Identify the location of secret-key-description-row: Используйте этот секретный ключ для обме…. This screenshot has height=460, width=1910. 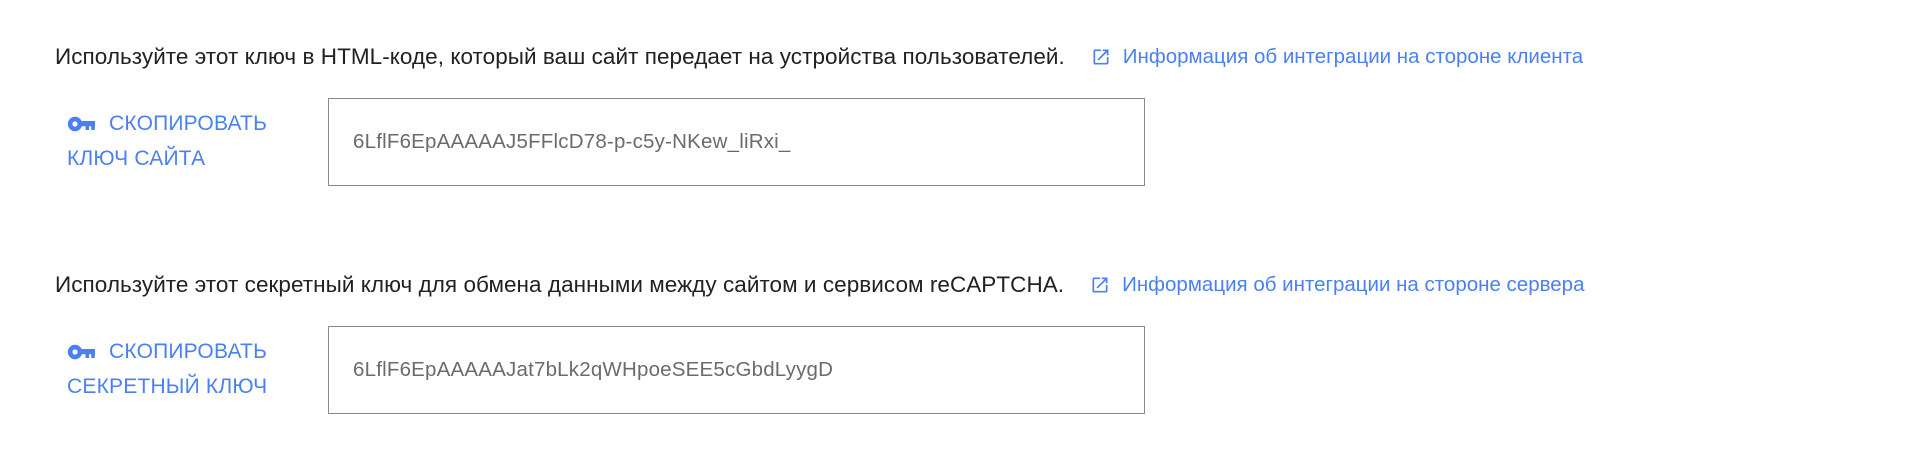
(905, 285).